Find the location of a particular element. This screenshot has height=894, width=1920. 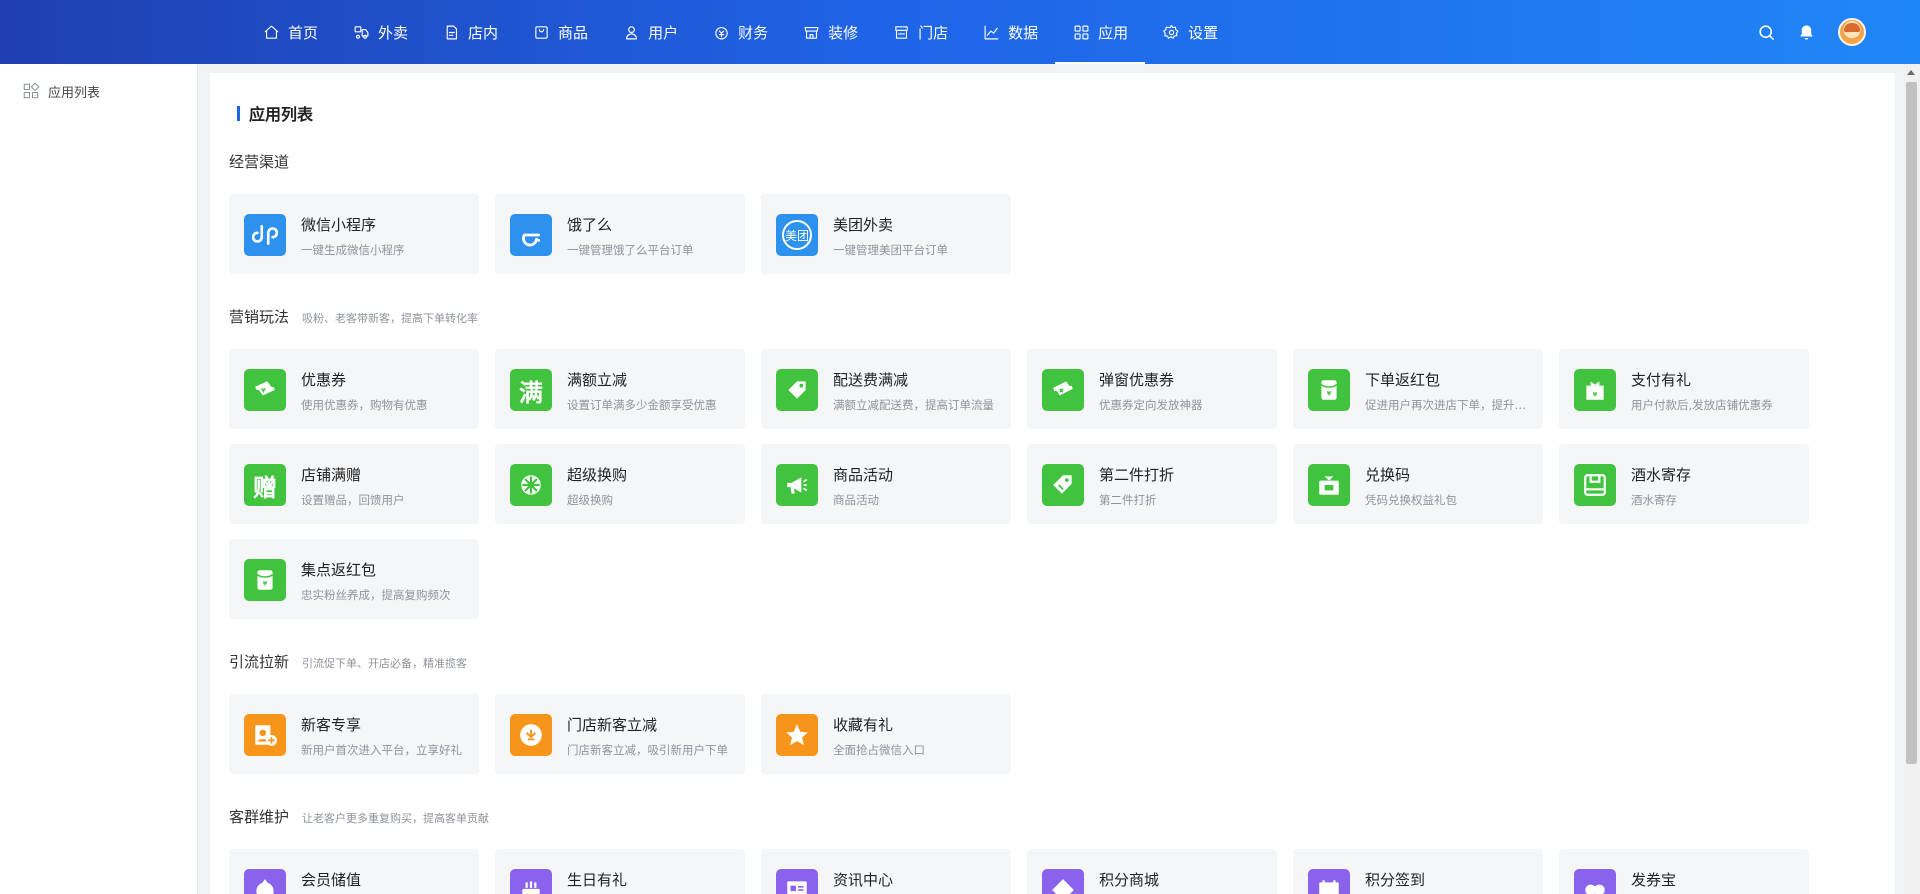

app-card-title: 收藏有礼 is located at coordinates (863, 725).